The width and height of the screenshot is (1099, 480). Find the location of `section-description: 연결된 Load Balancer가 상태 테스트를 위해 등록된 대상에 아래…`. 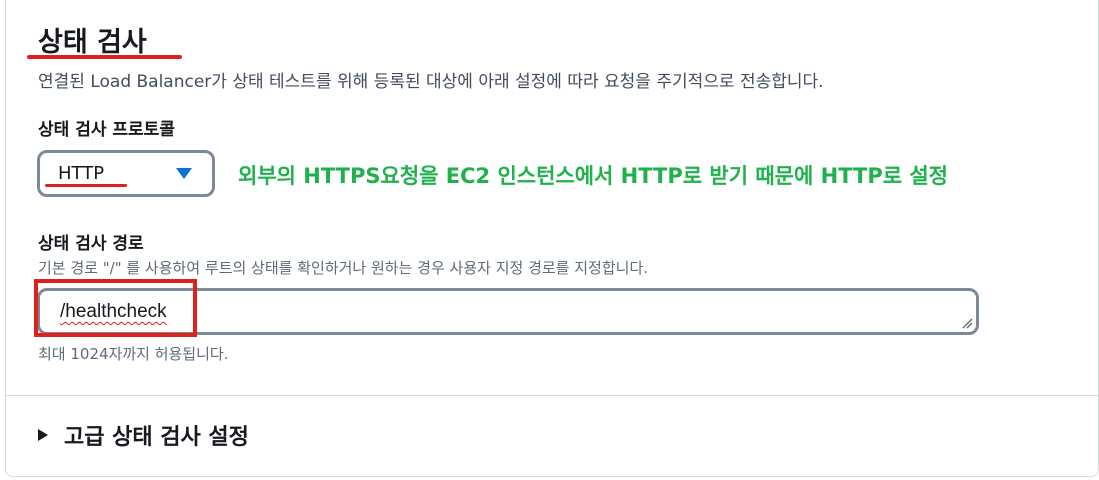

section-description: 연결된 Load Balancer가 상태 테스트를 위해 등록된 대상에 아래… is located at coordinates (431, 82).